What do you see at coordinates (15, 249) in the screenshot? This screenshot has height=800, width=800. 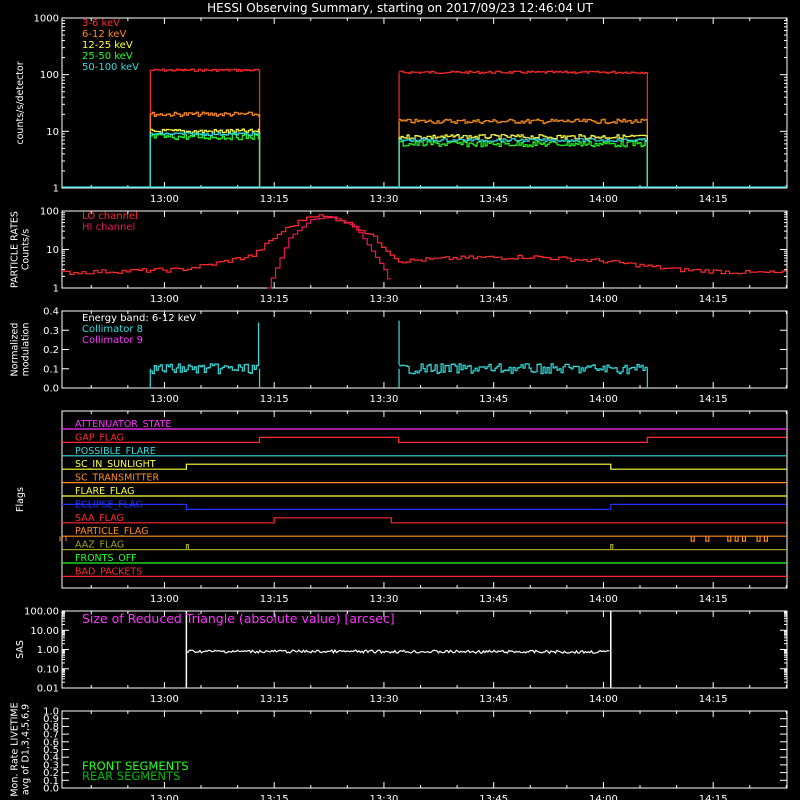 I see `ylabel-particle-rates-0: PARTICLE RATES` at bounding box center [15, 249].